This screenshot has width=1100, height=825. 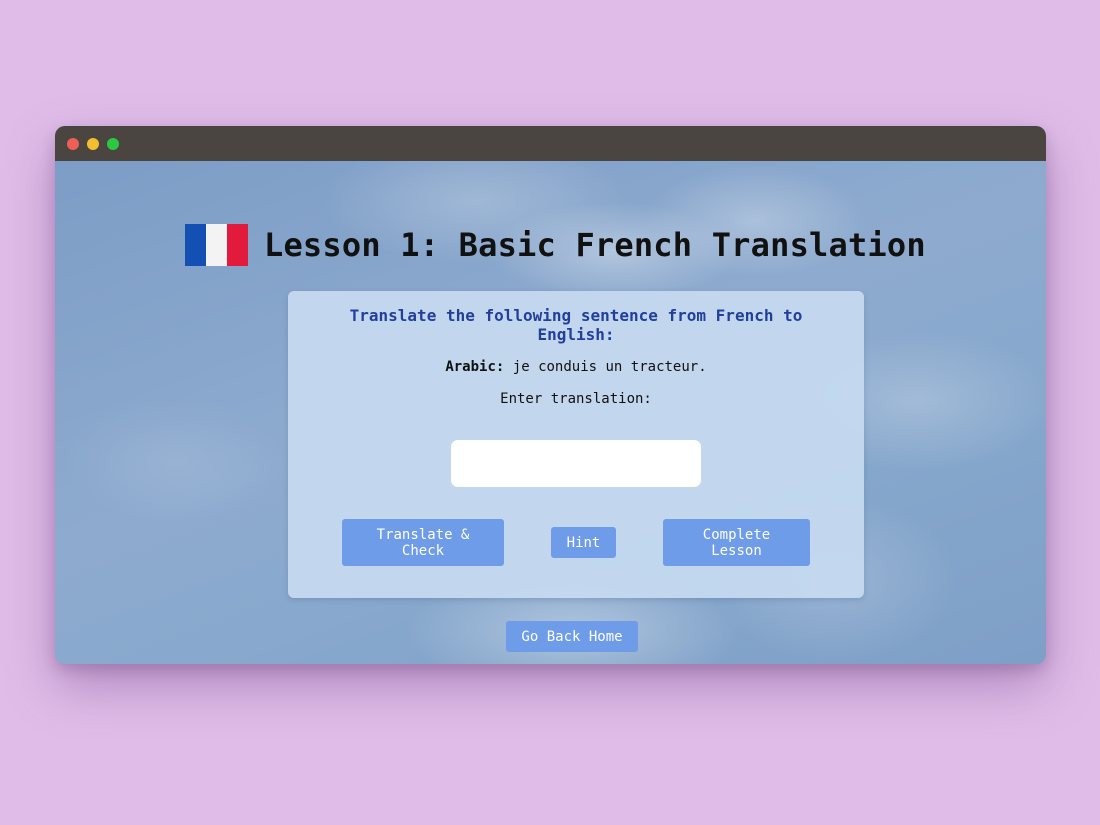 What do you see at coordinates (595, 245) in the screenshot?
I see `page-title: Lesson 1: Basic French Translation` at bounding box center [595, 245].